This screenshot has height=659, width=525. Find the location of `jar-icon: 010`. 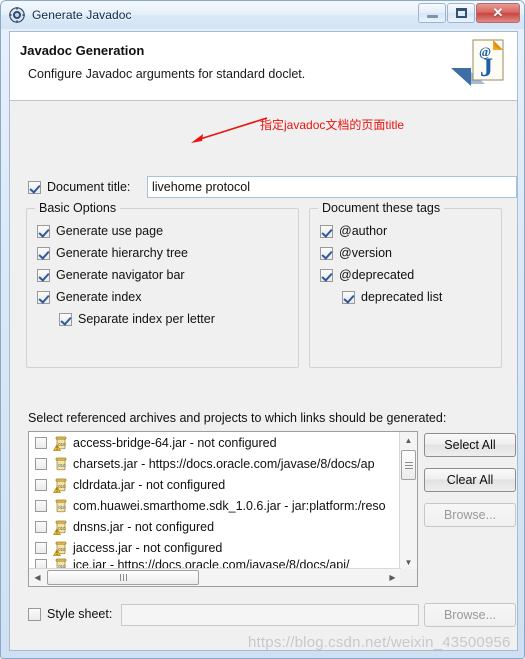

jar-icon: 010 is located at coordinates (61, 506).